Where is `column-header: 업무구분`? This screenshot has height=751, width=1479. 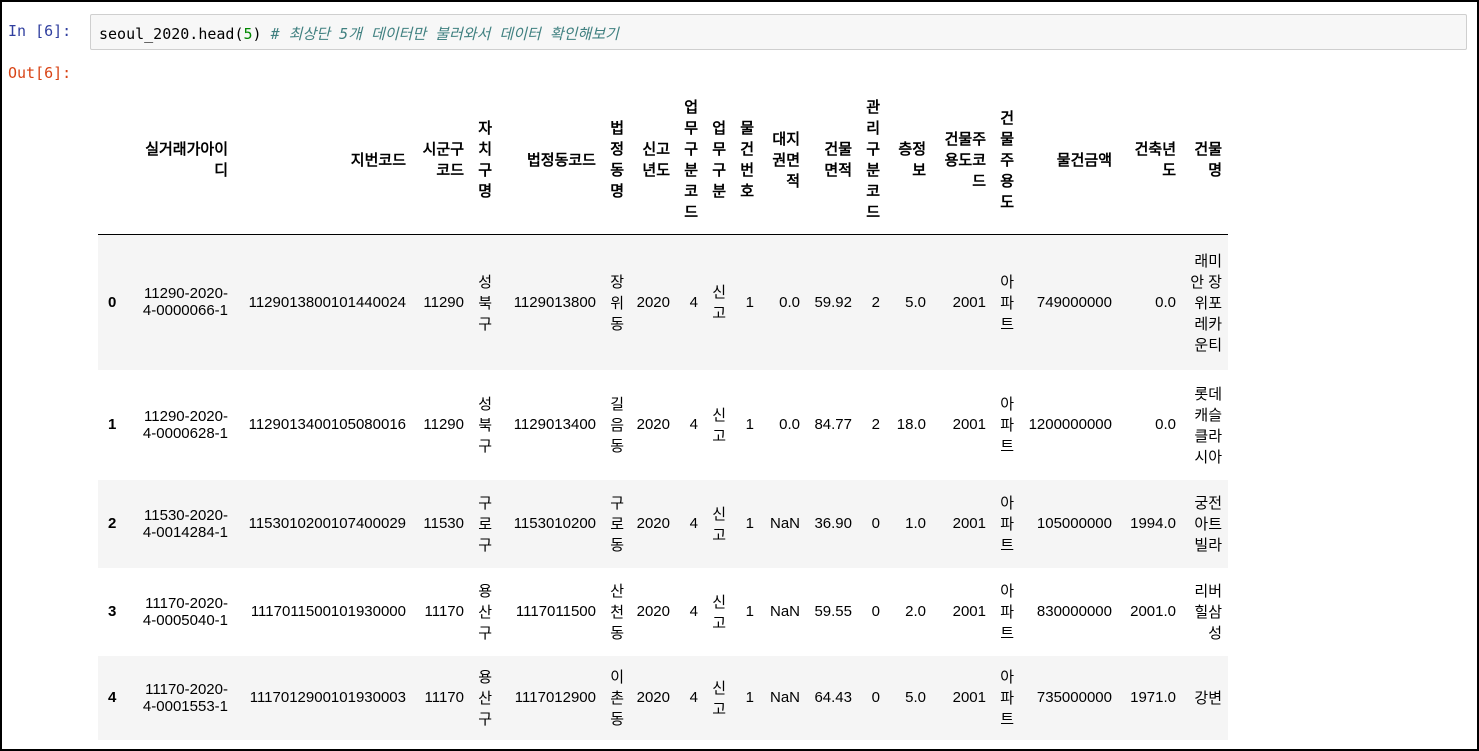 column-header: 업무구분 is located at coordinates (718, 159).